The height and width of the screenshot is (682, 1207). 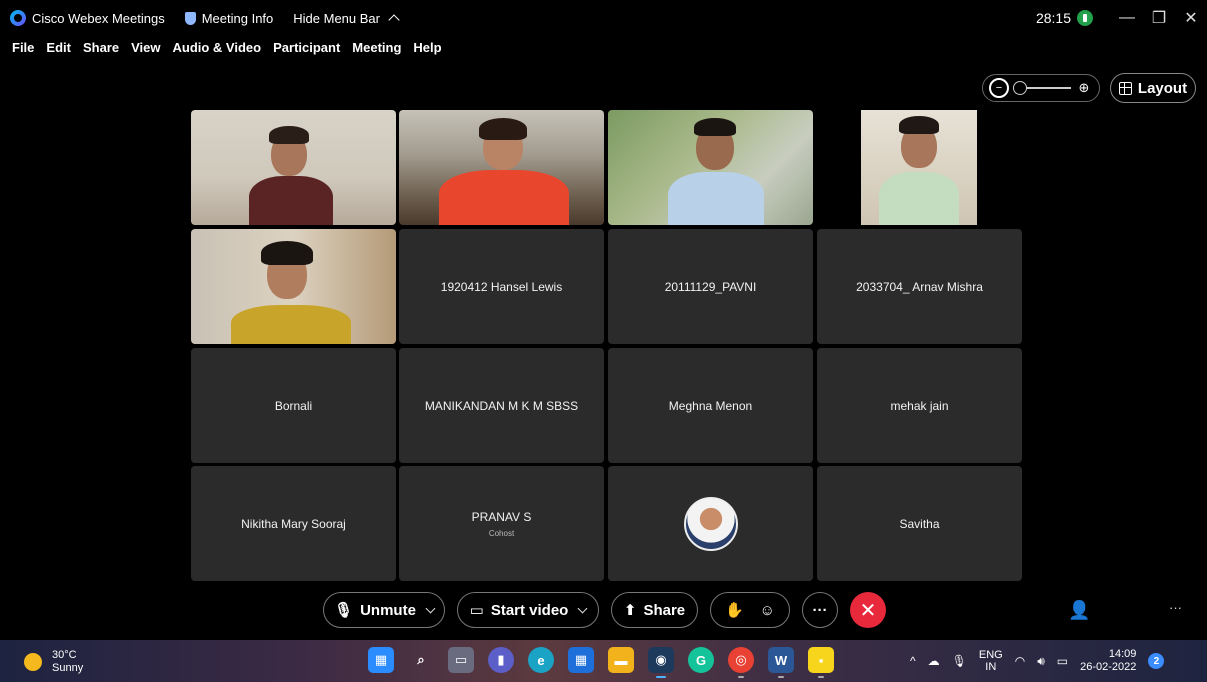 I want to click on start-icon: ▦, so click(x=381, y=660).